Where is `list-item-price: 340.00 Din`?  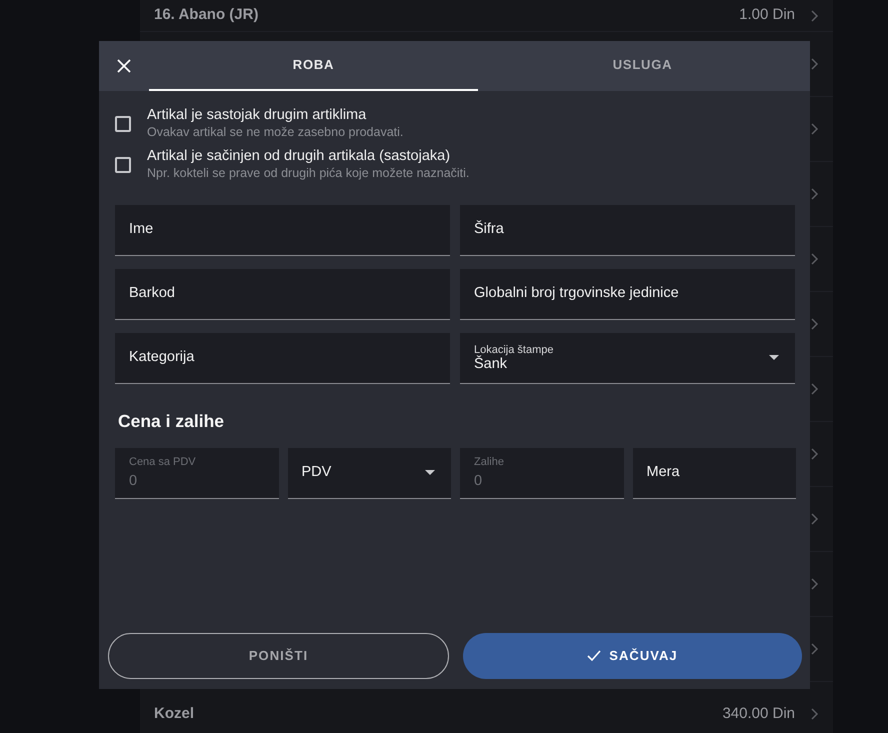 list-item-price: 340.00 Din is located at coordinates (758, 714).